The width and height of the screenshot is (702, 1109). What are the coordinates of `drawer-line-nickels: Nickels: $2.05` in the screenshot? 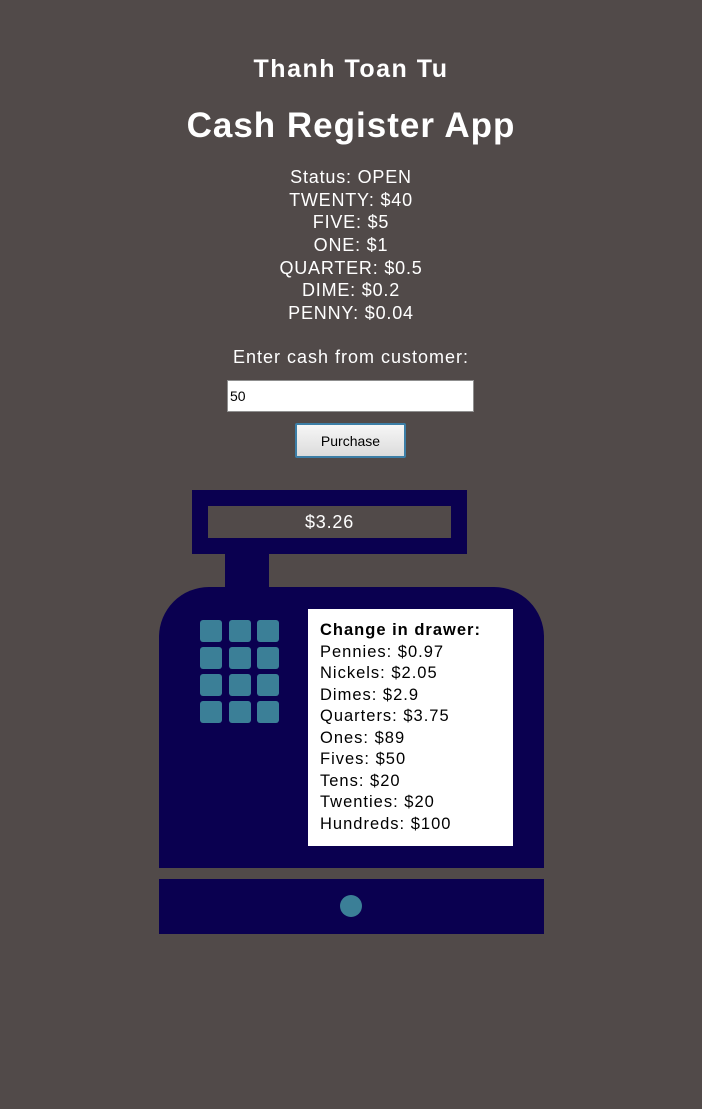 It's located at (379, 673).